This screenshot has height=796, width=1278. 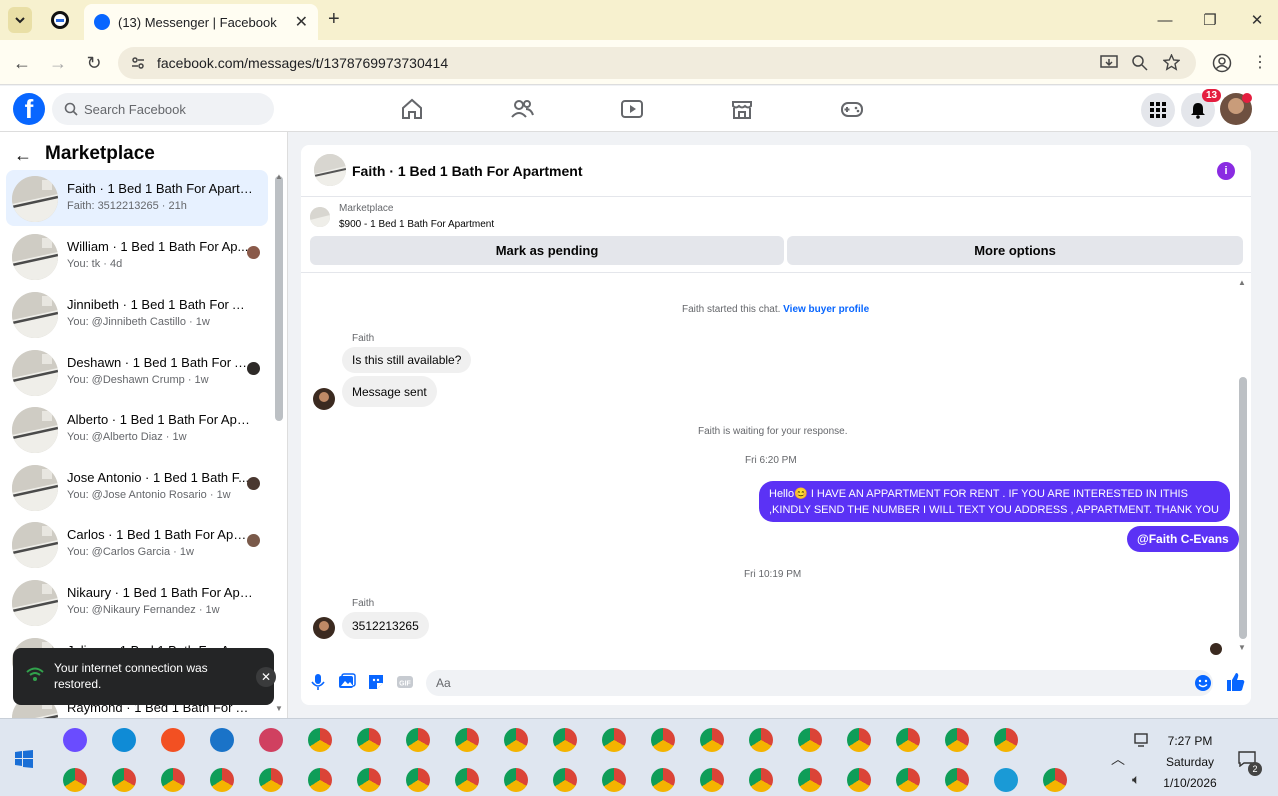 I want to click on browser-menu-icon: ⋮, so click(x=1260, y=62).